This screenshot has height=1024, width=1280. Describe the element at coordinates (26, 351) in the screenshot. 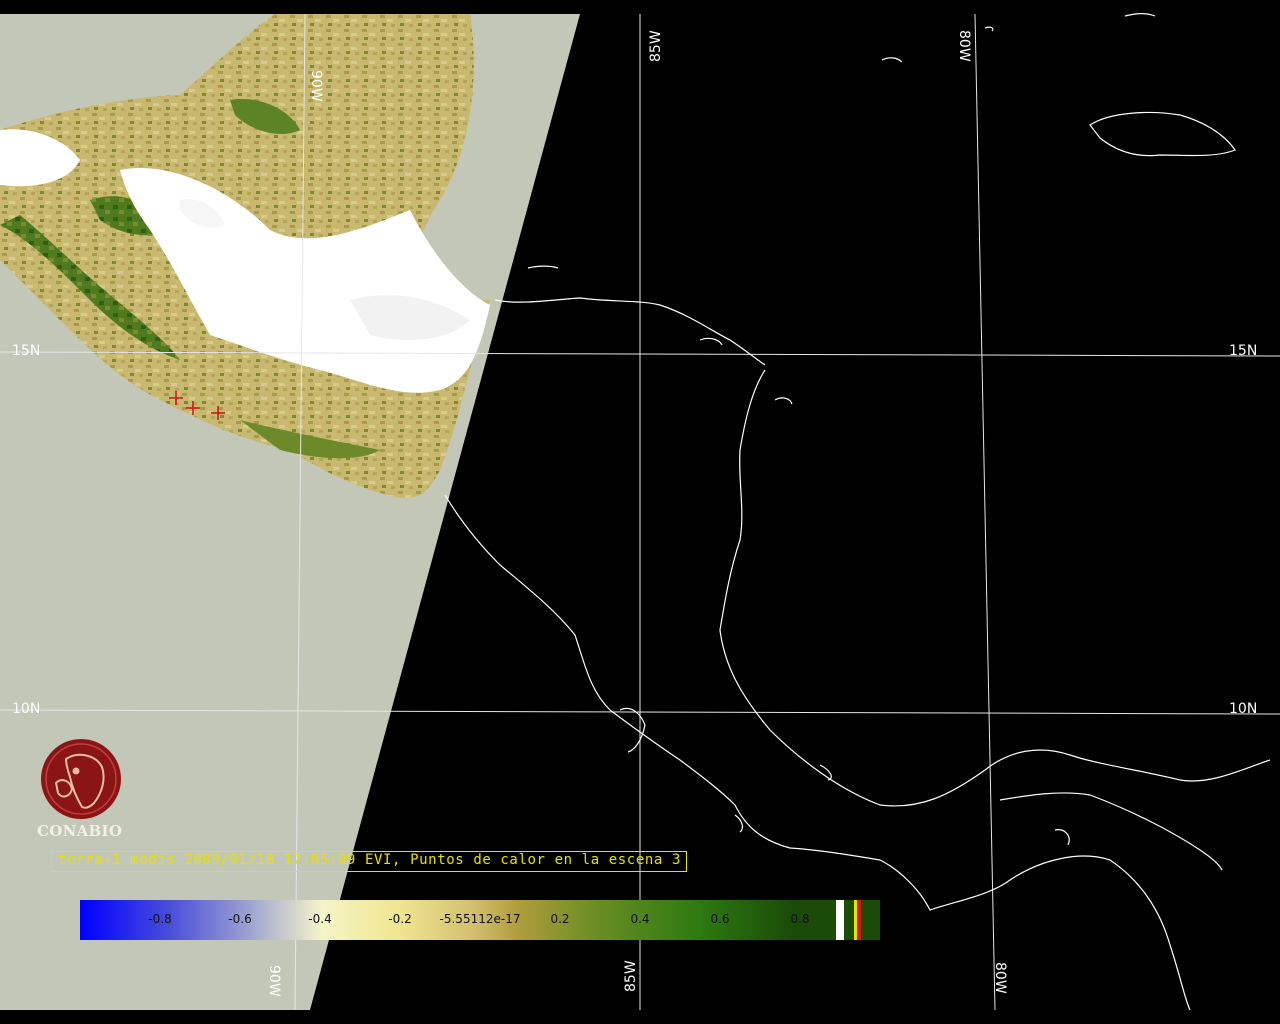

I see `lat-label-left-15n: 15N` at that location.